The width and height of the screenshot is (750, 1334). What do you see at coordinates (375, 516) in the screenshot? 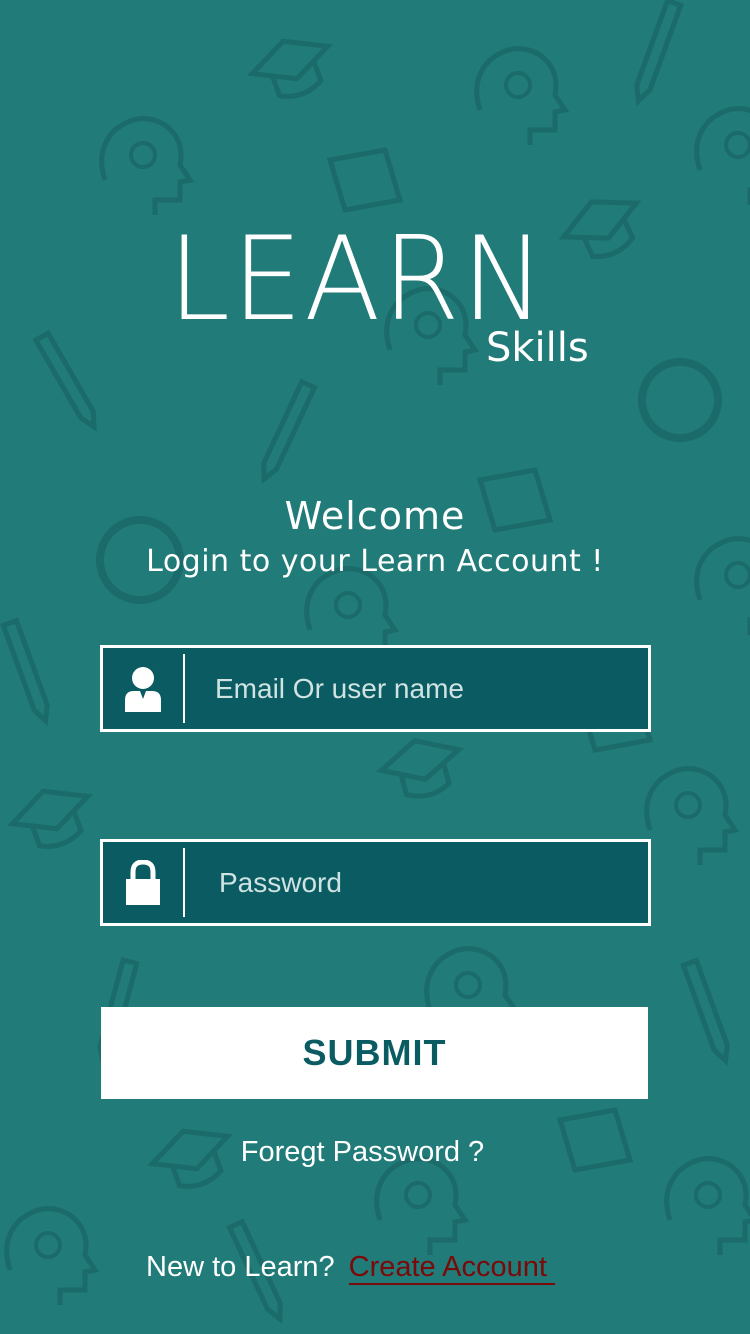
I see `welcome-title: Welcome` at bounding box center [375, 516].